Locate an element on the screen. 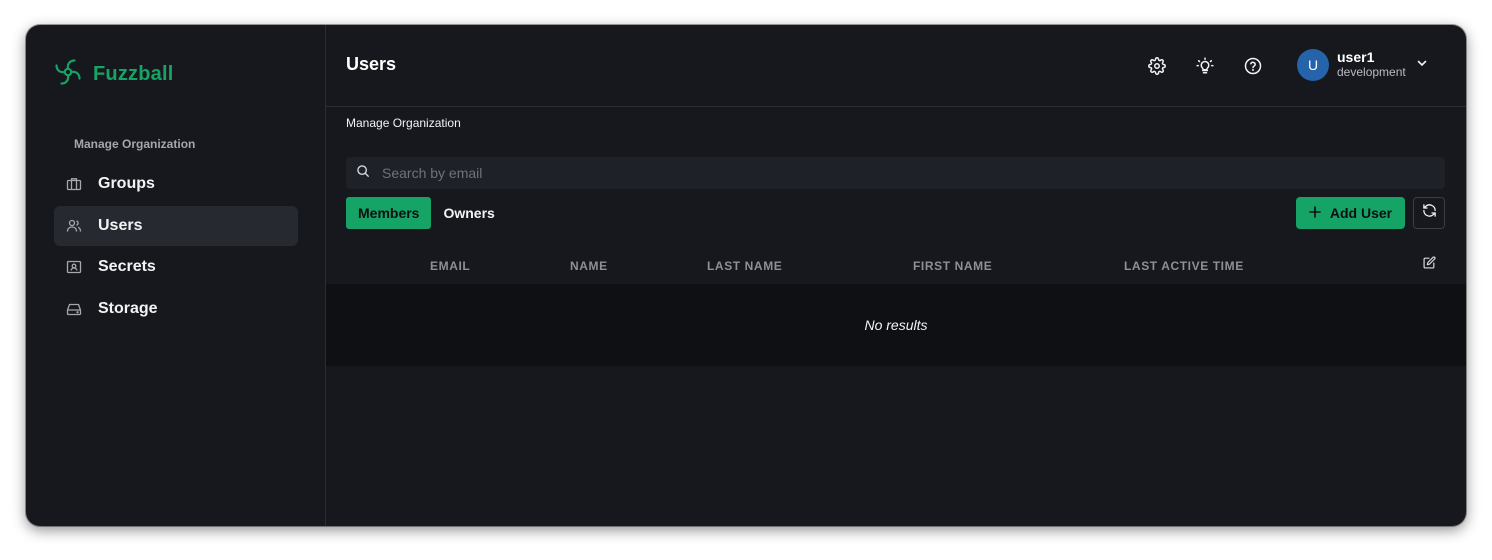 The width and height of the screenshot is (1492, 560). sidebar-item-users: Users is located at coordinates (176, 225).